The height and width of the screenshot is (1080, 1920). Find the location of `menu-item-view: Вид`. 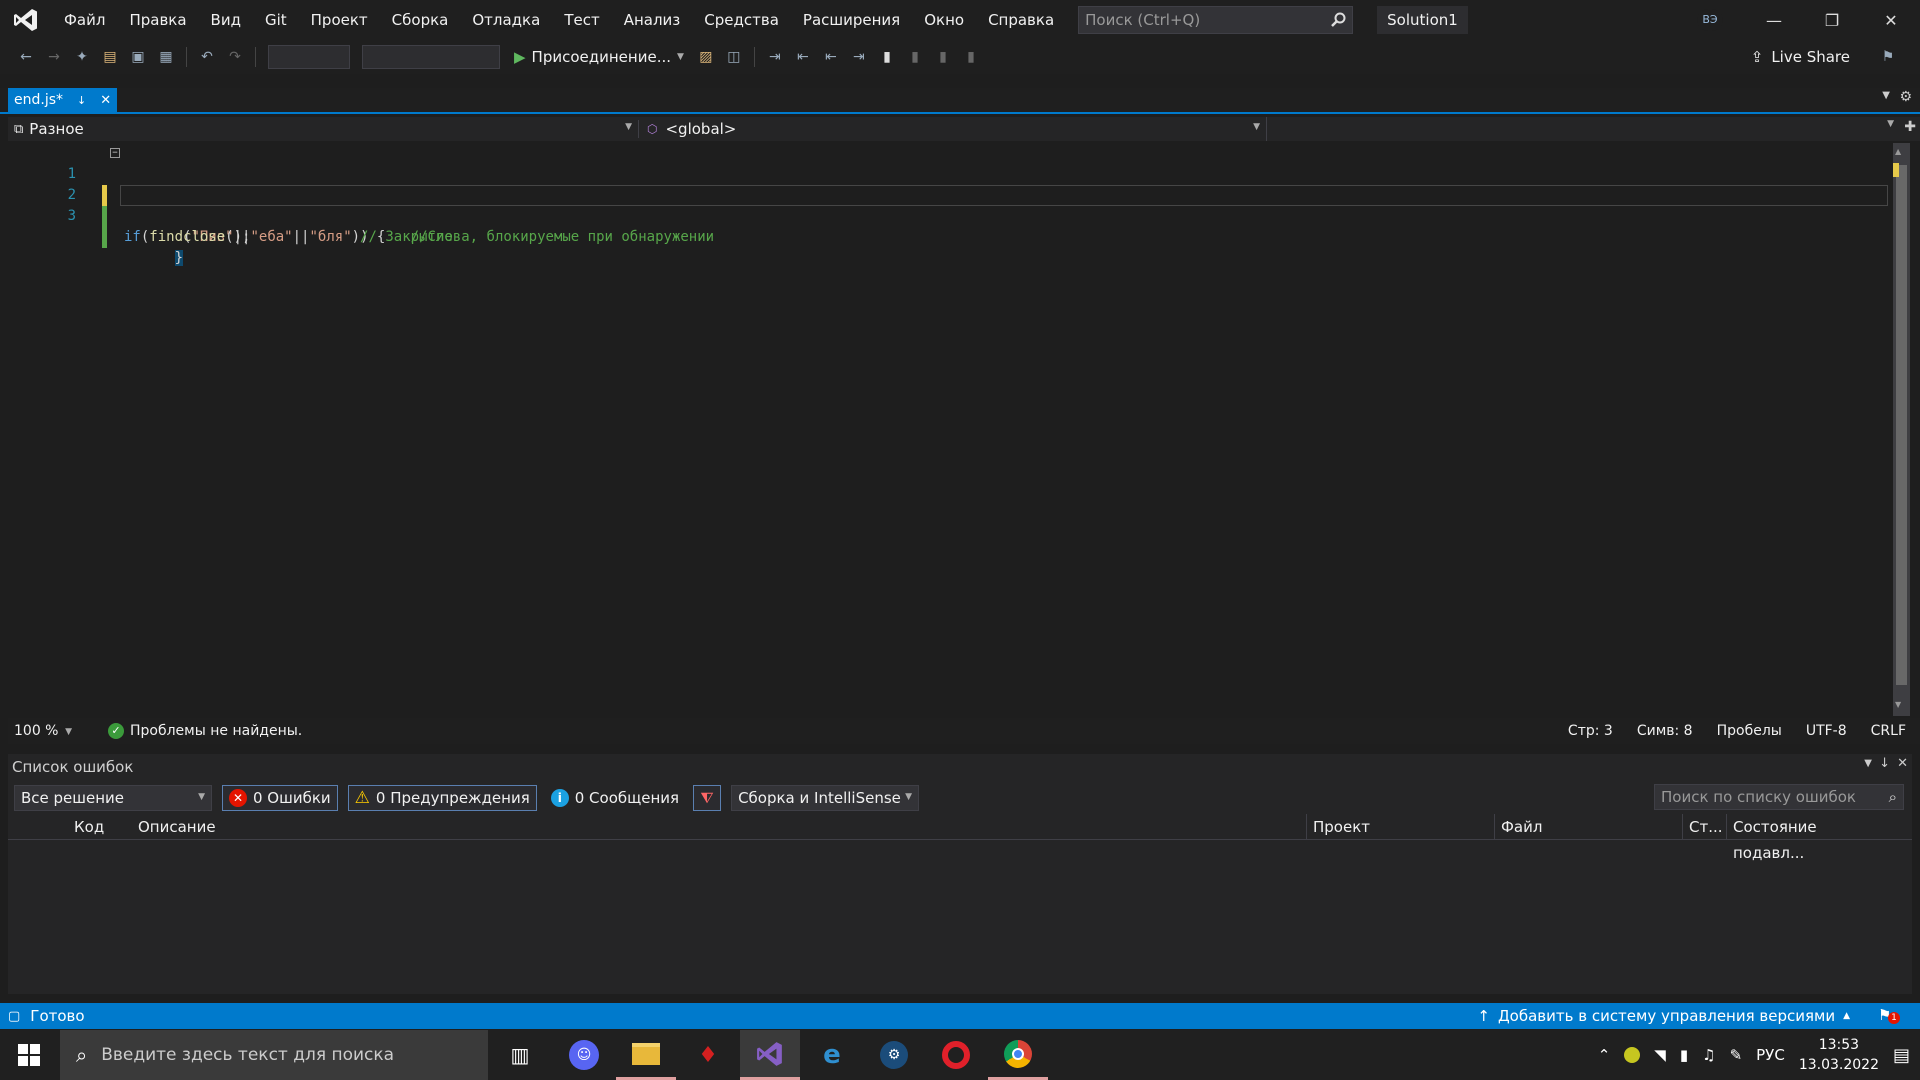

menu-item-view: Вид is located at coordinates (226, 20).